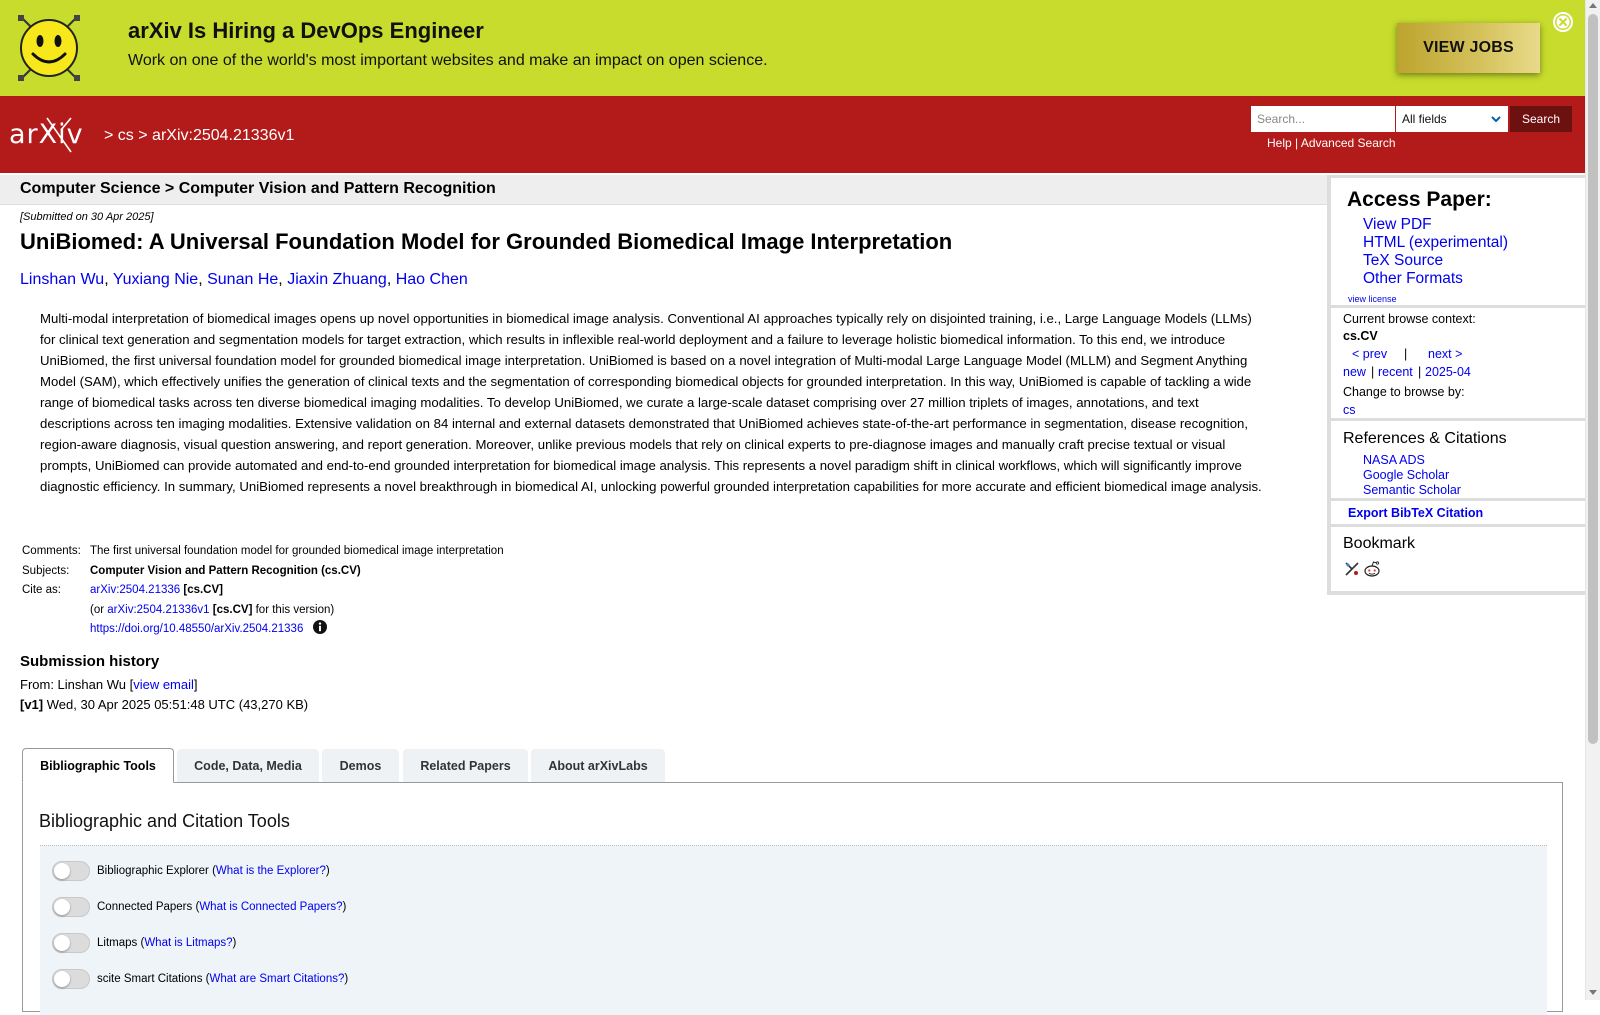 This screenshot has width=1600, height=1015. What do you see at coordinates (465, 765) in the screenshot?
I see `tab-related-papers: Related Papers` at bounding box center [465, 765].